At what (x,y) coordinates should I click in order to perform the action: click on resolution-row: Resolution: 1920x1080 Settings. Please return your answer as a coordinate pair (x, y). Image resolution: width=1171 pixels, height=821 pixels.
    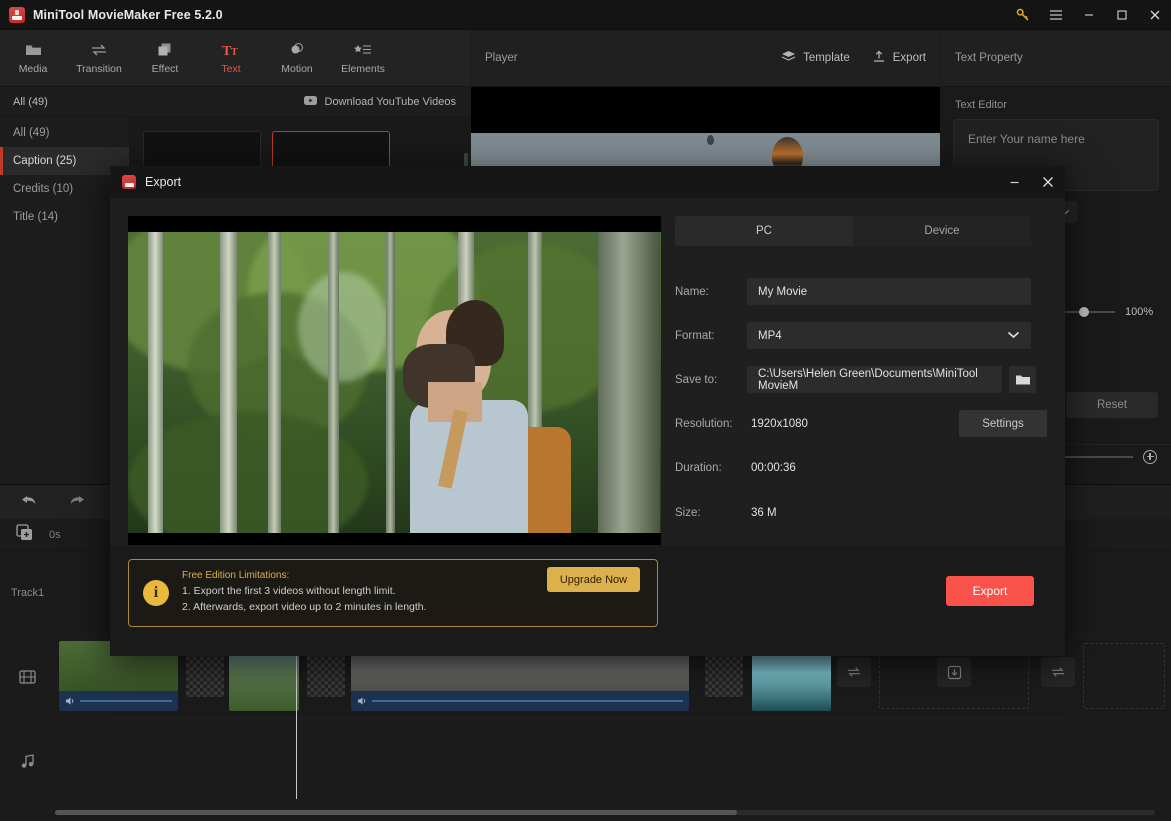
    Looking at the image, I should click on (861, 423).